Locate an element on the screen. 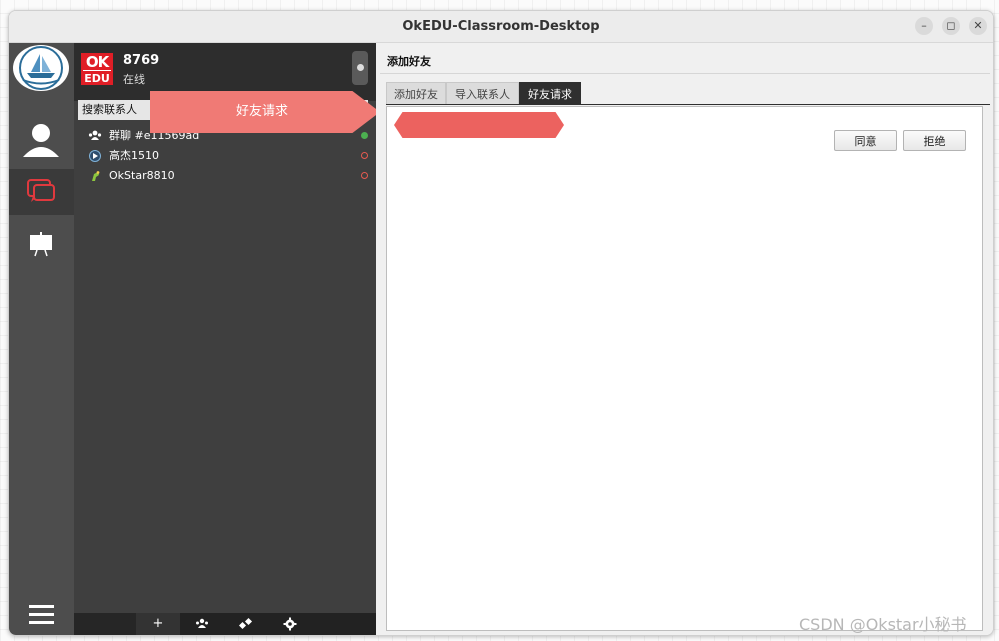 This screenshot has height=641, width=999. settings-button is located at coordinates (290, 624).